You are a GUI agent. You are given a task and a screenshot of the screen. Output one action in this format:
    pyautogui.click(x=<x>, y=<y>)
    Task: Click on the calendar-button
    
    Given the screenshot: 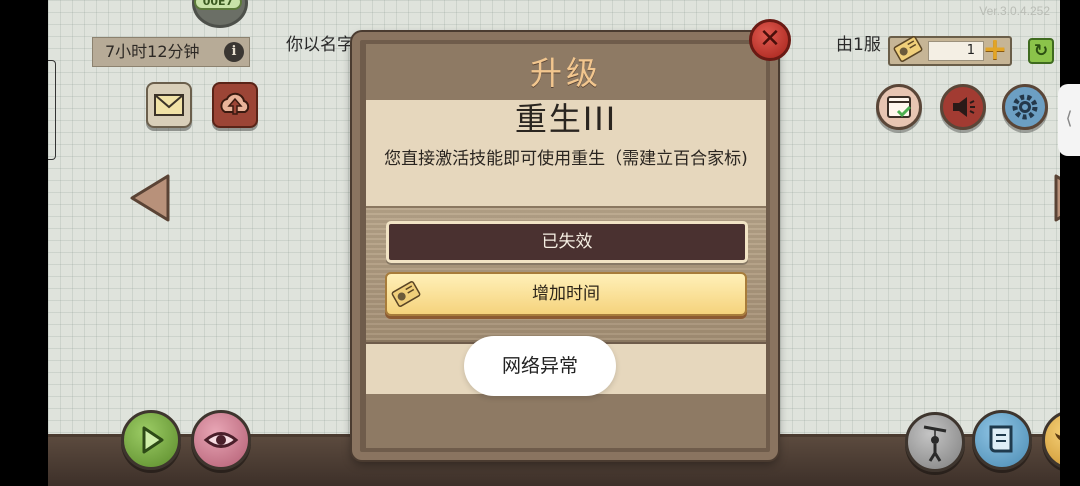 What is the action you would take?
    pyautogui.click(x=899, y=107)
    